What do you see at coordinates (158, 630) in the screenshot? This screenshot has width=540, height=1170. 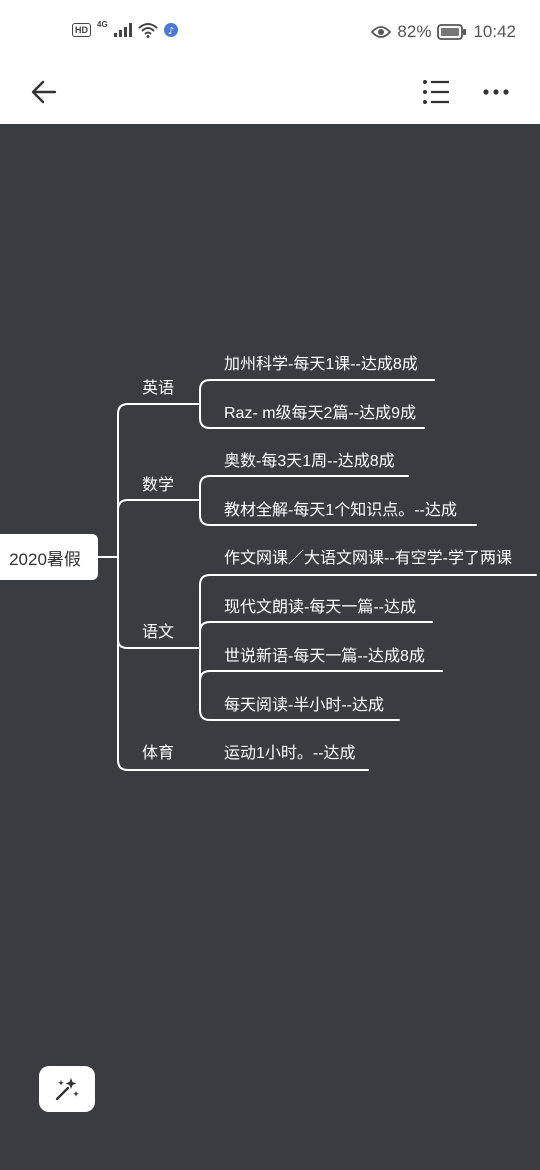 I see `branch-chinese: 语文` at bounding box center [158, 630].